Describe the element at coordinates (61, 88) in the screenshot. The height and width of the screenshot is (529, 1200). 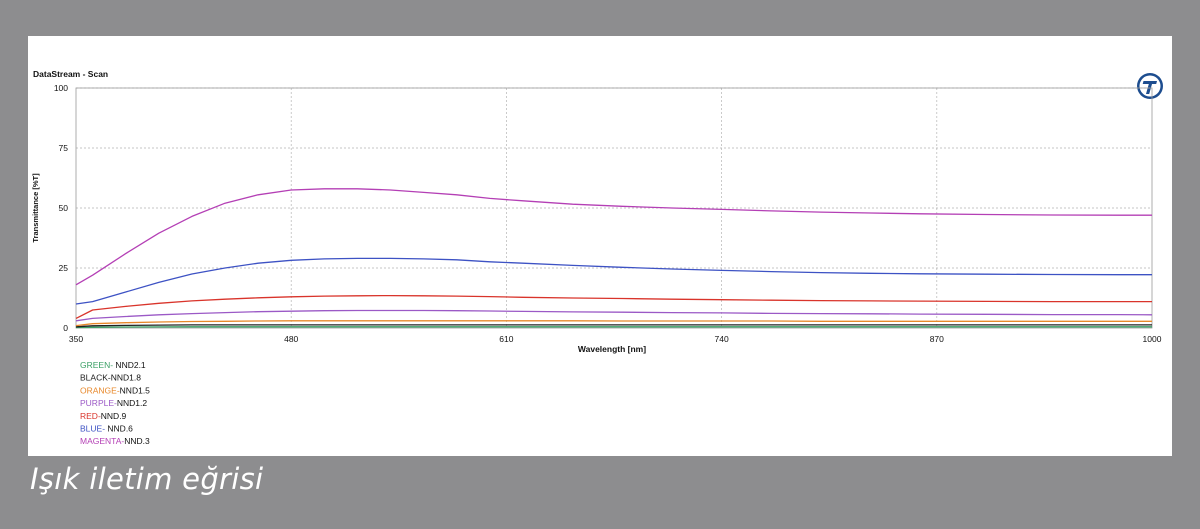
I see `y-tick-label: 100` at that location.